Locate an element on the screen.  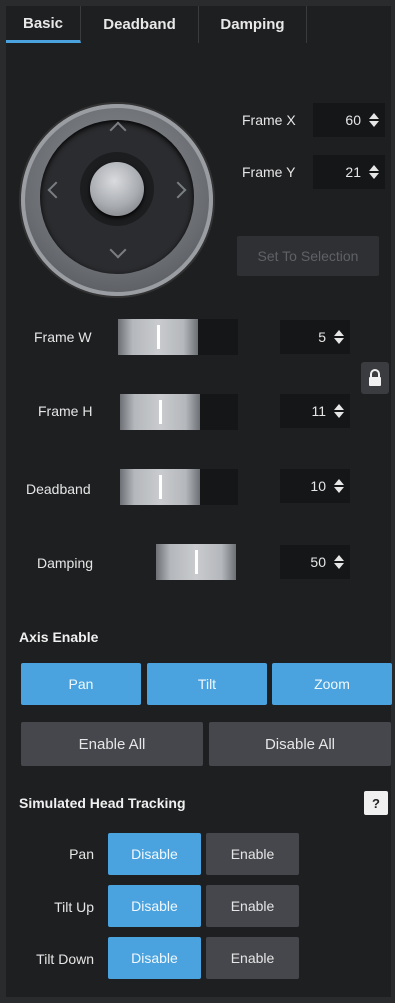
tab-basic: Basic is located at coordinates (43, 24).